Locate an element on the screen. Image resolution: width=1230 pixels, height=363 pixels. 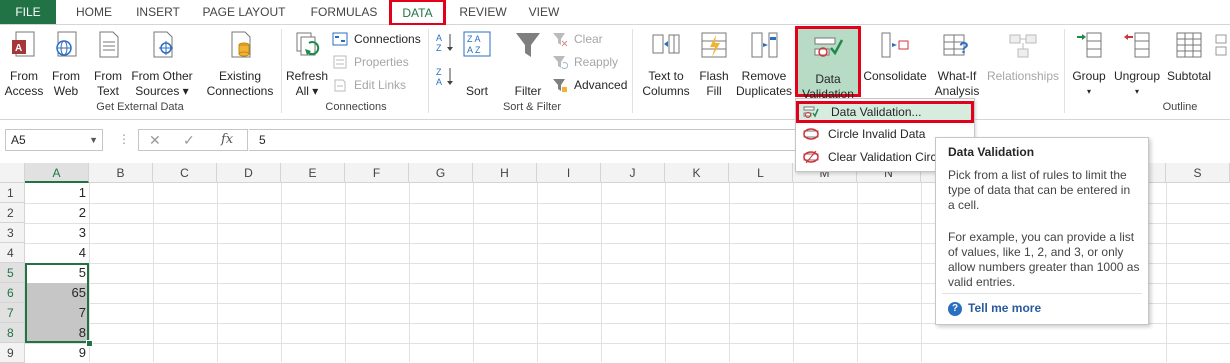
edit-links-label: Edit Links is located at coordinates (380, 85).